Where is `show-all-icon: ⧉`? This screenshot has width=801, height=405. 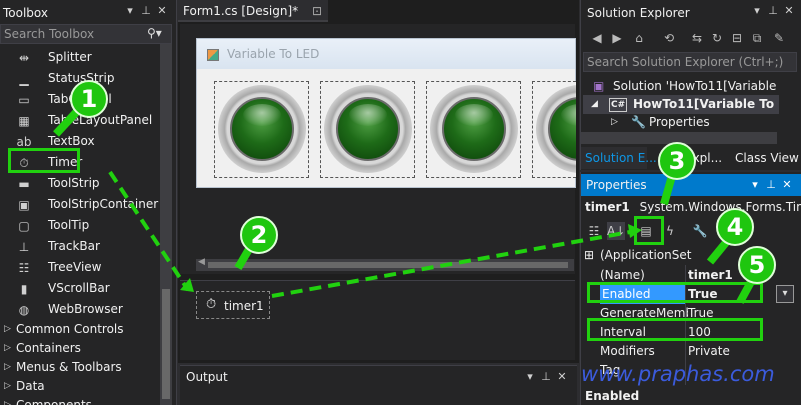
show-all-icon: ⧉ is located at coordinates (757, 38).